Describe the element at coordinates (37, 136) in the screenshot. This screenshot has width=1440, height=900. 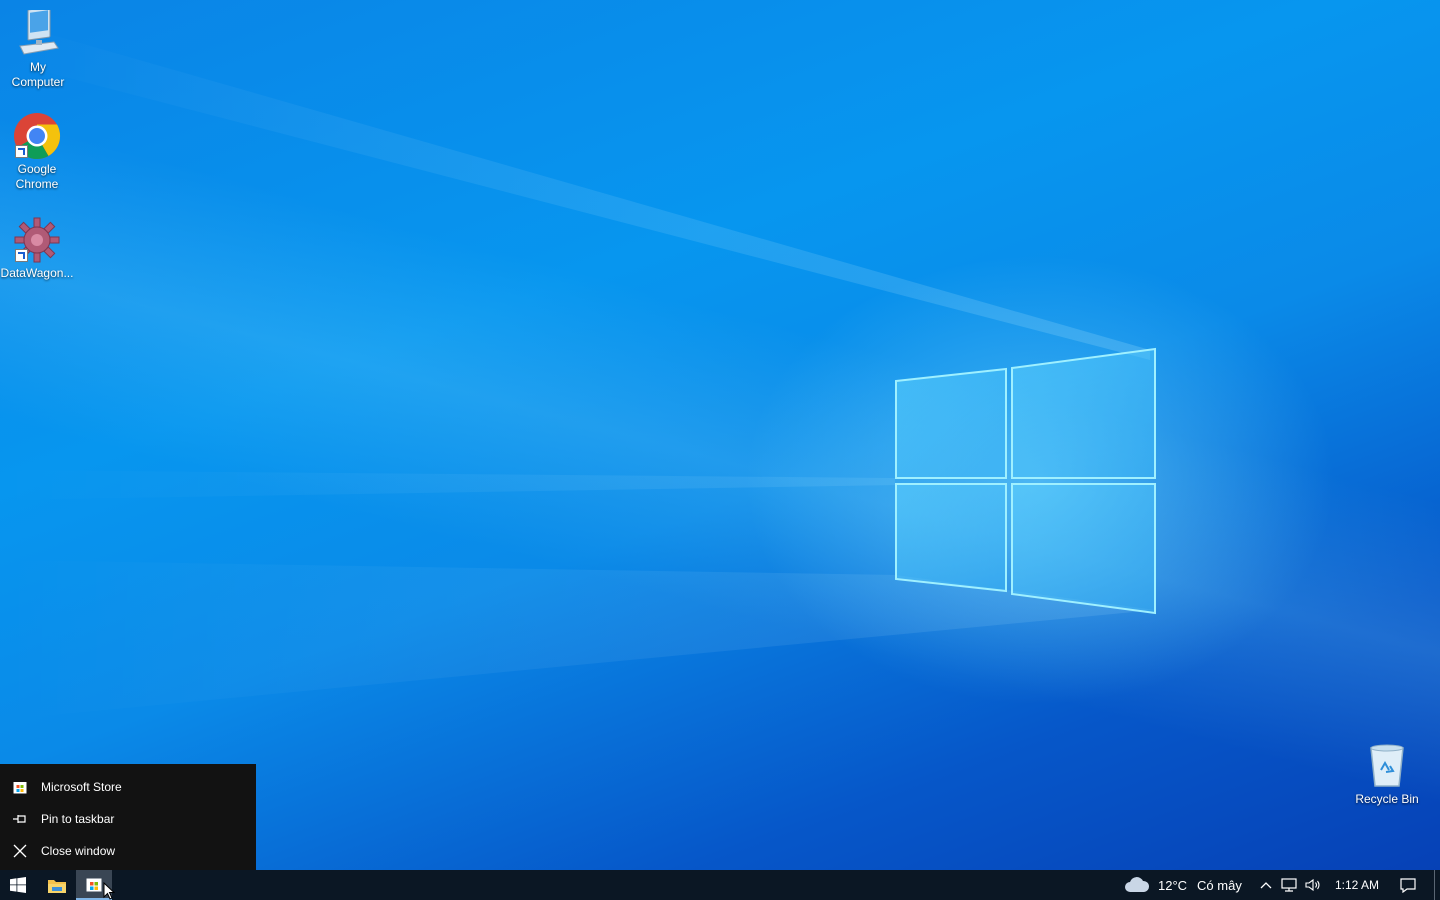
I see `chrome-icon` at that location.